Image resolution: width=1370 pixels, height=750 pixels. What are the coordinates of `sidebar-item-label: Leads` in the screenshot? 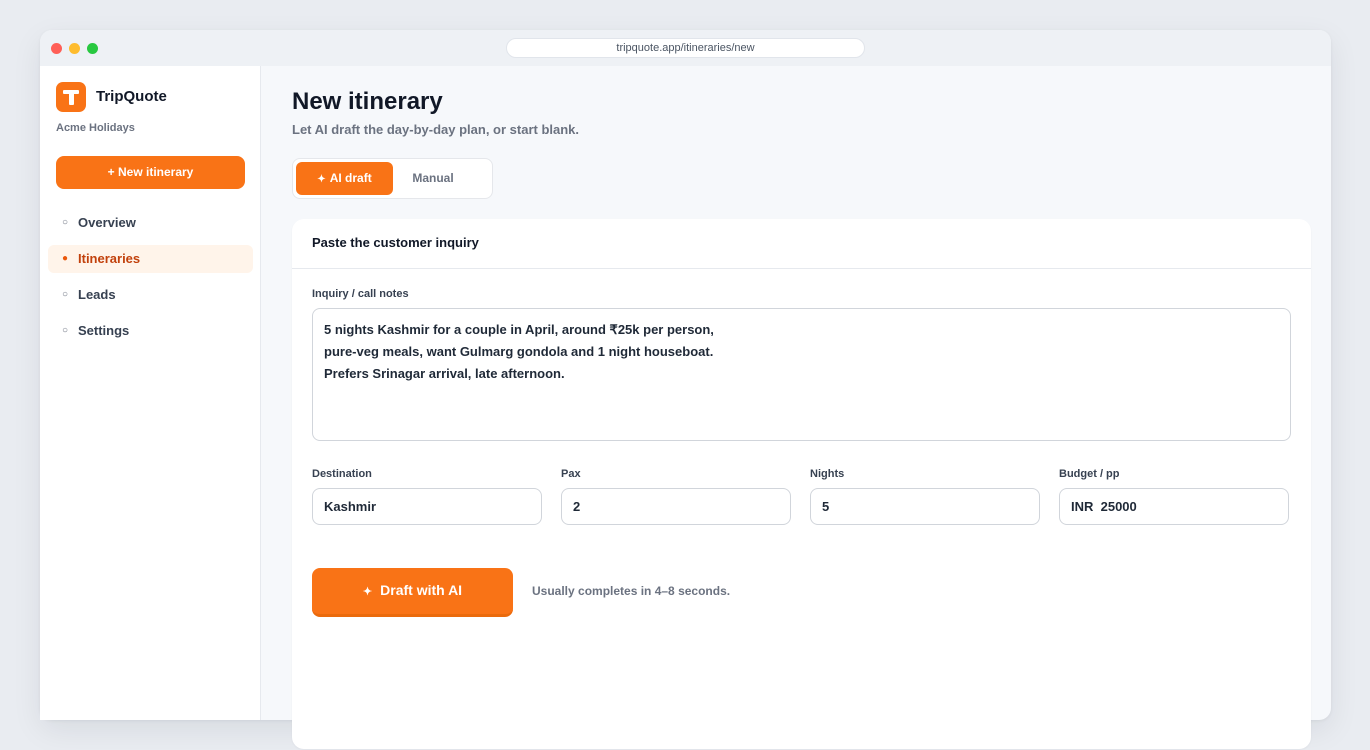 It's located at (97, 294).